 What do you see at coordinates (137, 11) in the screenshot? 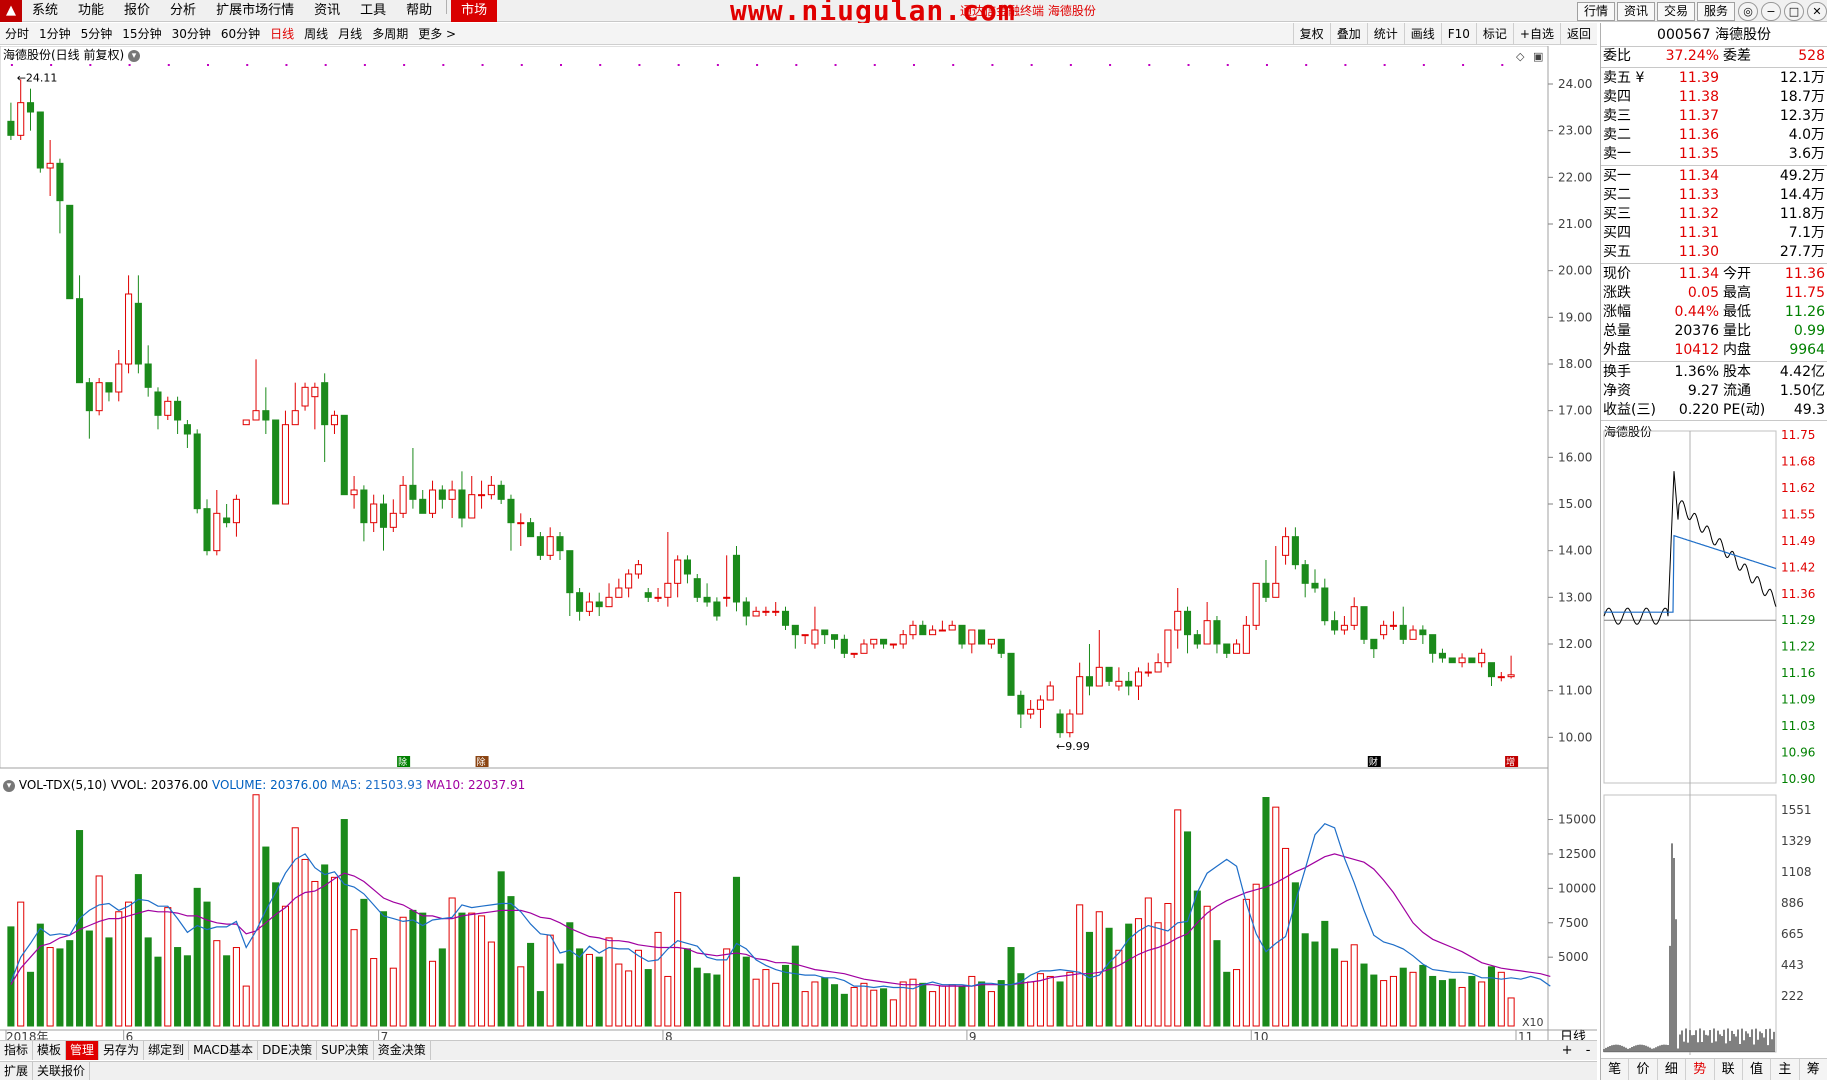
I see `menu-item-2: 报价` at bounding box center [137, 11].